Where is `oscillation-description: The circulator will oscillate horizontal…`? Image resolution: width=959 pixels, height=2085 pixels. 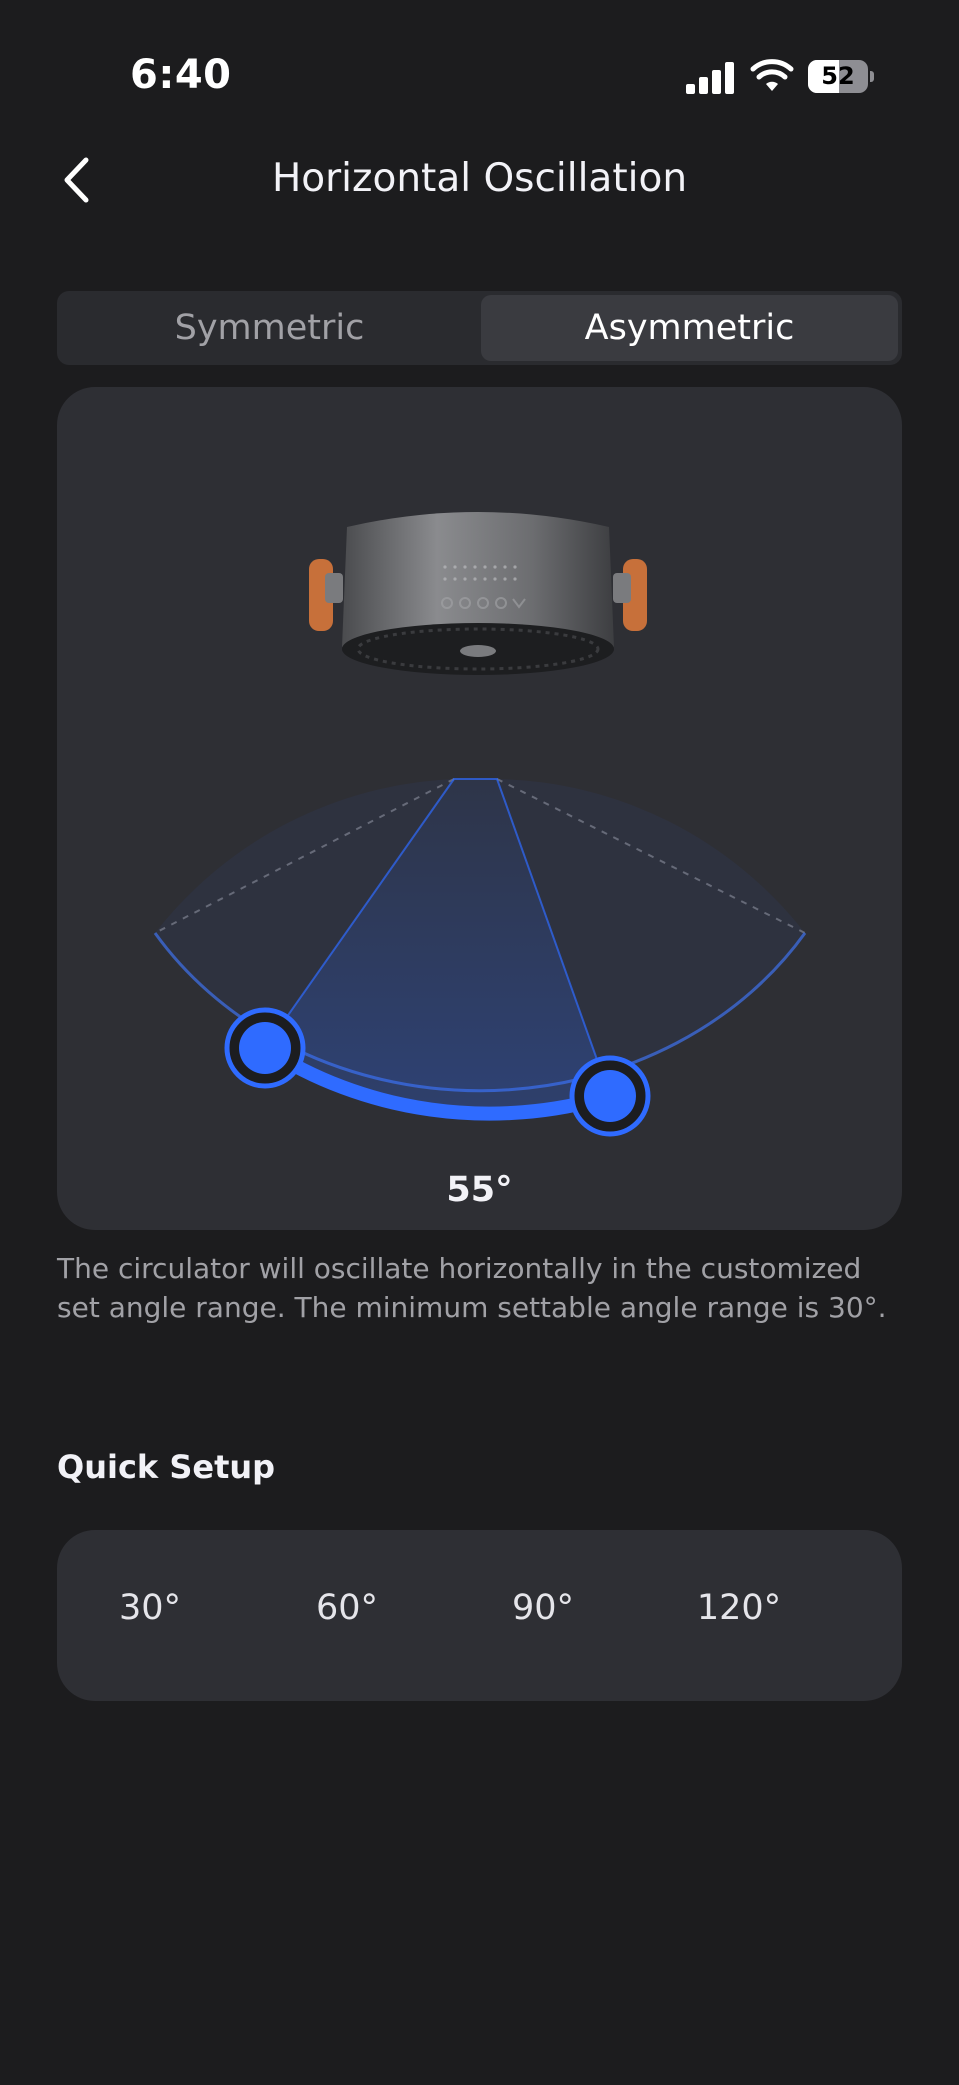
oscillation-description: The circulator will oscillate horizontal… is located at coordinates (472, 1288).